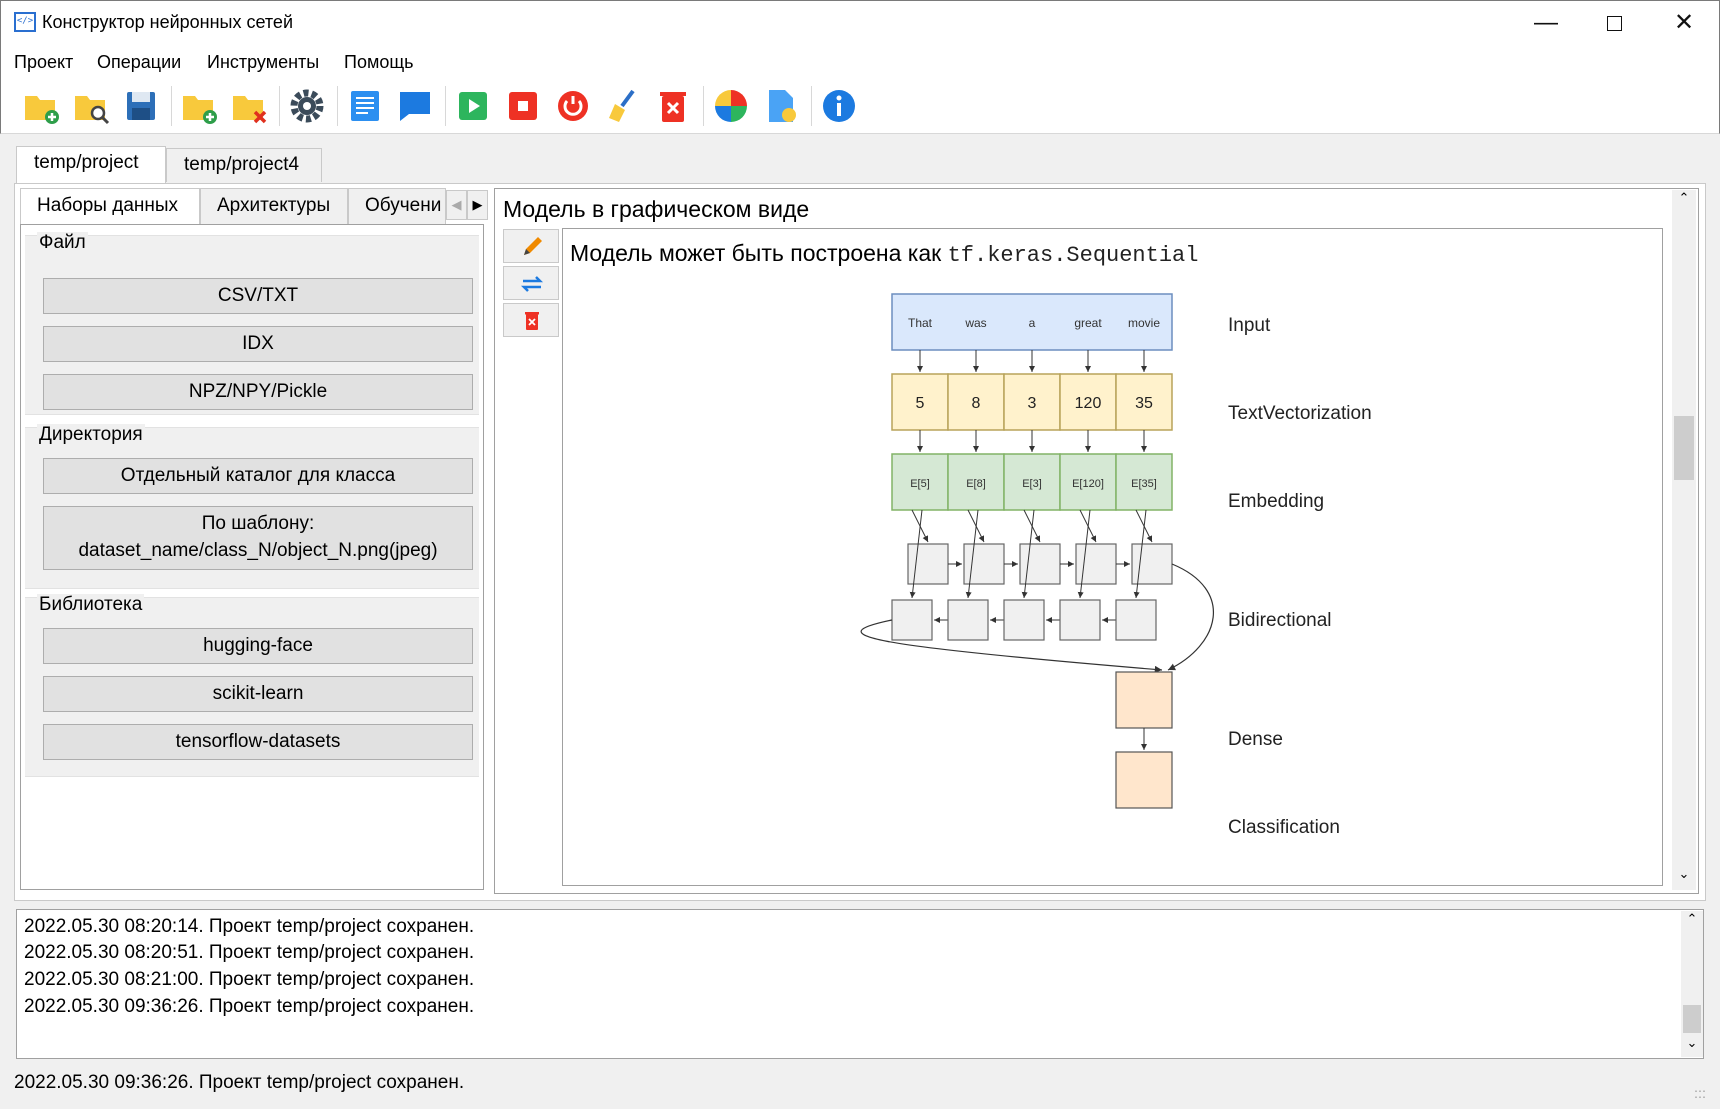  I want to click on tab-architectures: Архитектуры, so click(274, 206).